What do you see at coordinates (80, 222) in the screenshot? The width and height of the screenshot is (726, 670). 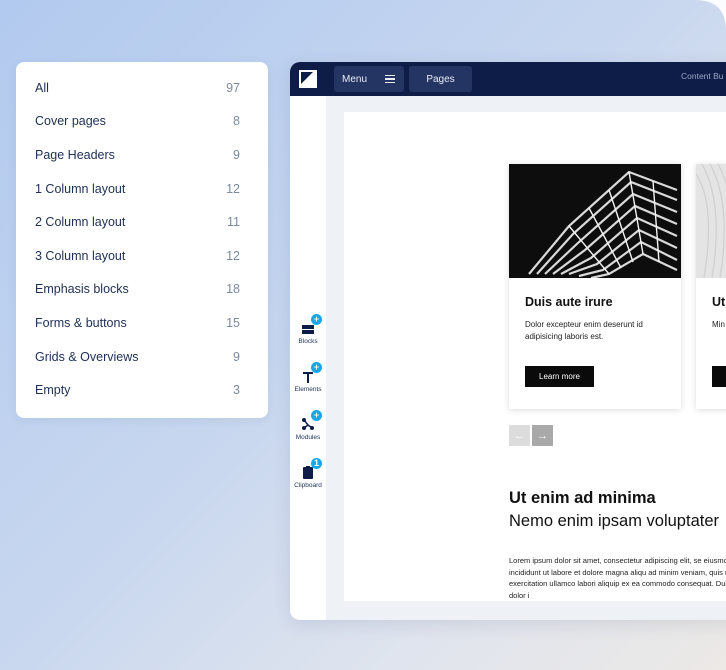 I see `category-label: 2 Column layout` at bounding box center [80, 222].